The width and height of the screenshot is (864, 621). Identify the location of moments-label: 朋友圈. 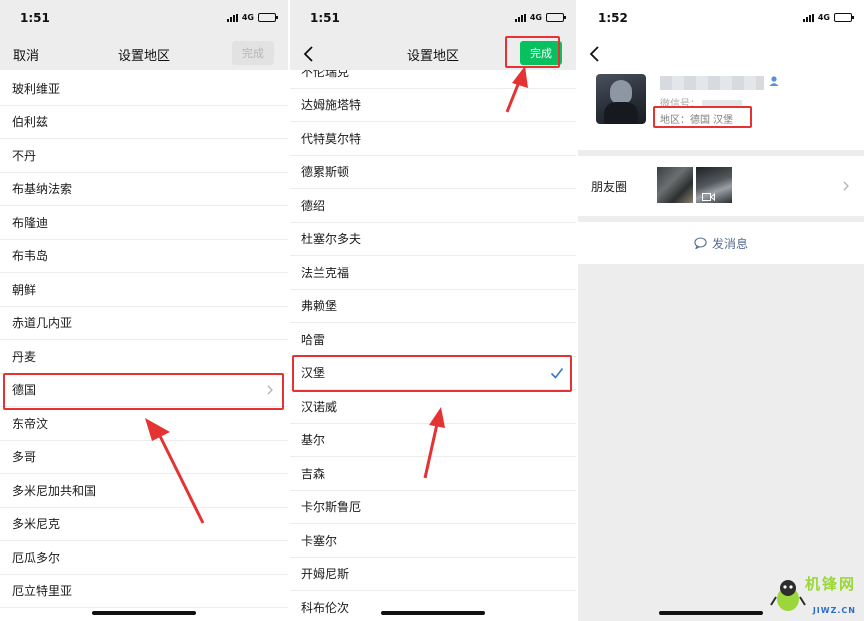
(609, 187).